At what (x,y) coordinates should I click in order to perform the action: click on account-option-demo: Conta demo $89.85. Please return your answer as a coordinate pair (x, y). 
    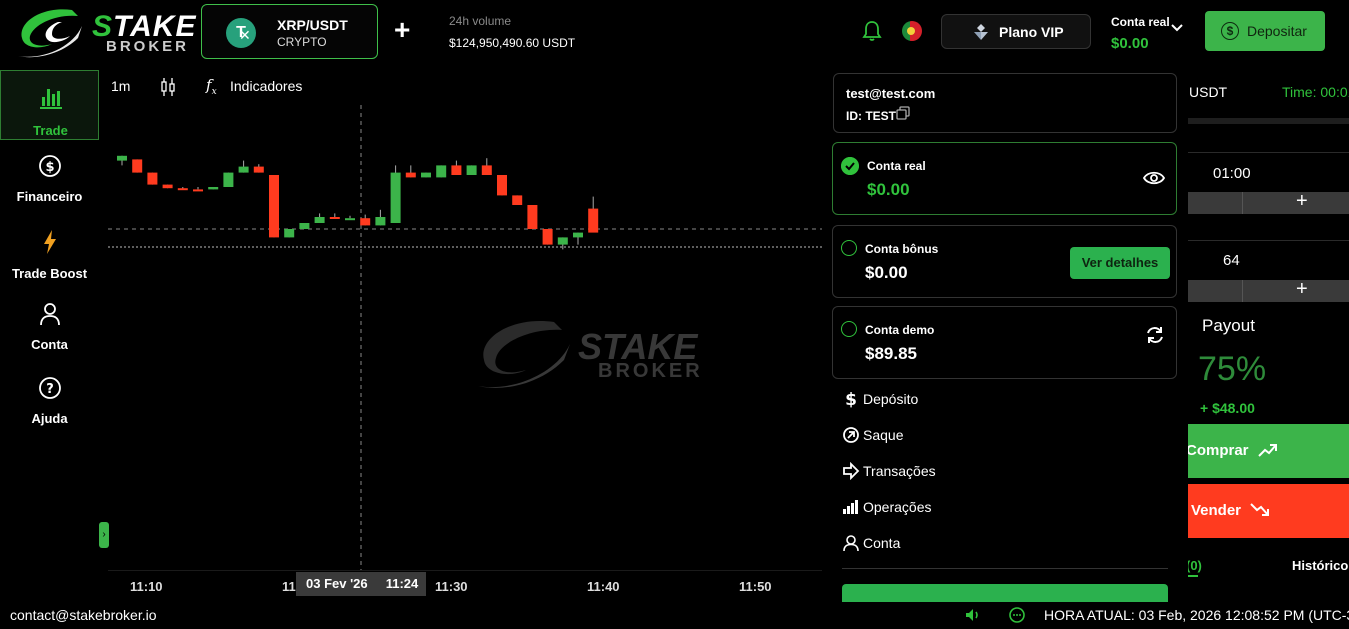
    Looking at the image, I should click on (1004, 342).